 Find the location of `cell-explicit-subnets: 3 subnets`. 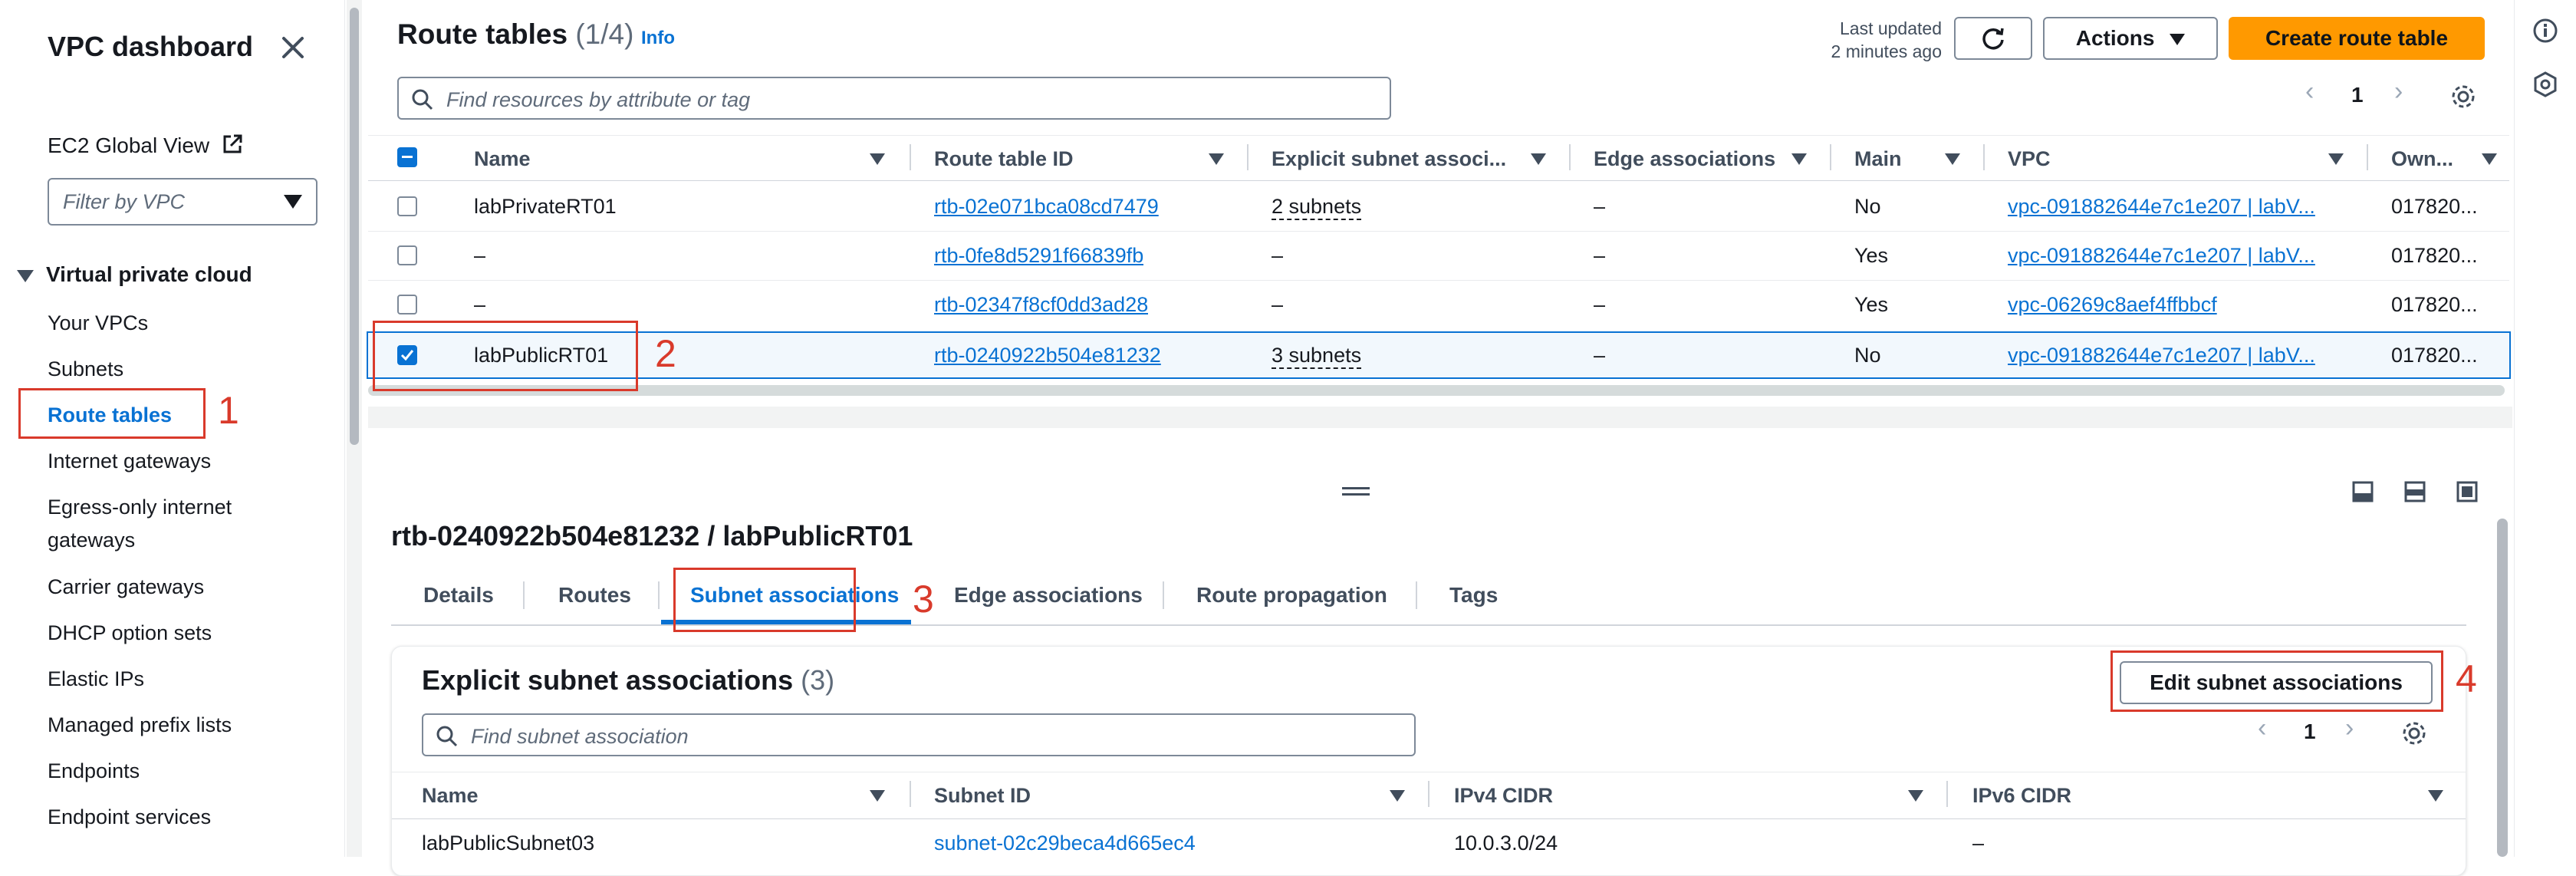

cell-explicit-subnets: 3 subnets is located at coordinates (1317, 356).